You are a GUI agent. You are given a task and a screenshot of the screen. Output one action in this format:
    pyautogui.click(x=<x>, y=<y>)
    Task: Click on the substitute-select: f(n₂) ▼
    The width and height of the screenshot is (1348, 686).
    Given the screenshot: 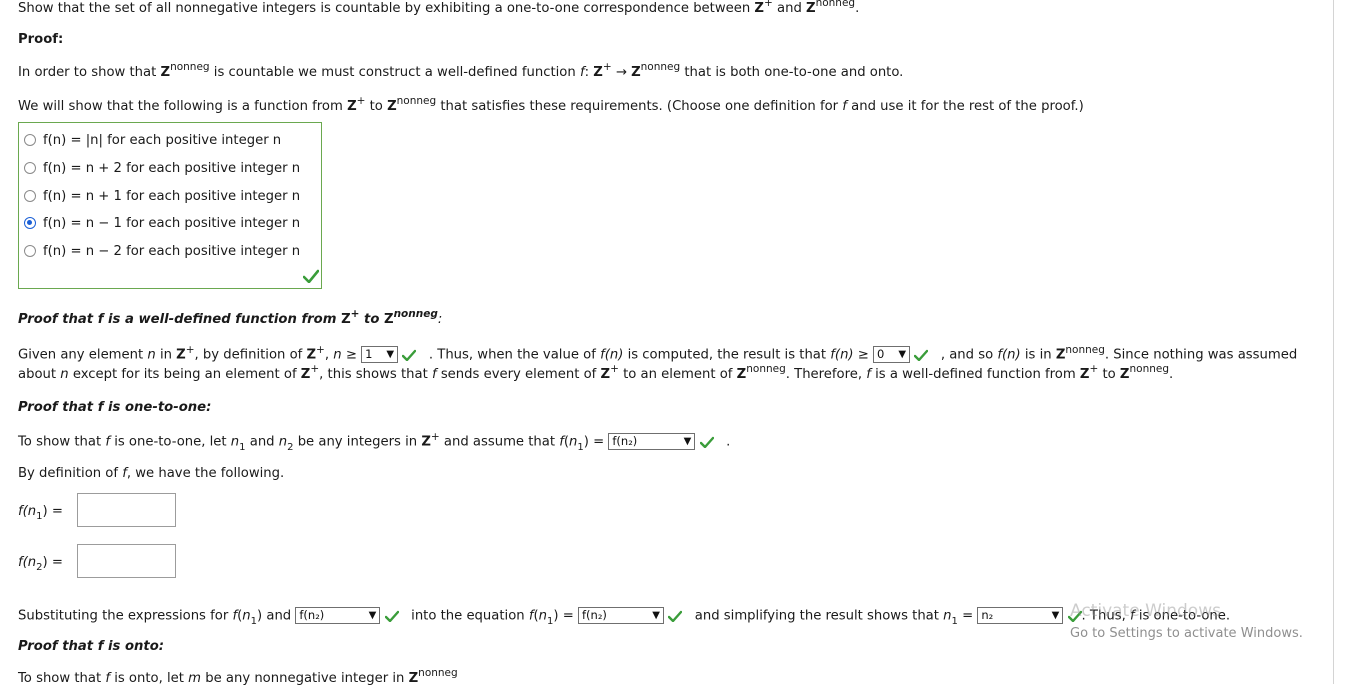 What is the action you would take?
    pyautogui.click(x=338, y=615)
    